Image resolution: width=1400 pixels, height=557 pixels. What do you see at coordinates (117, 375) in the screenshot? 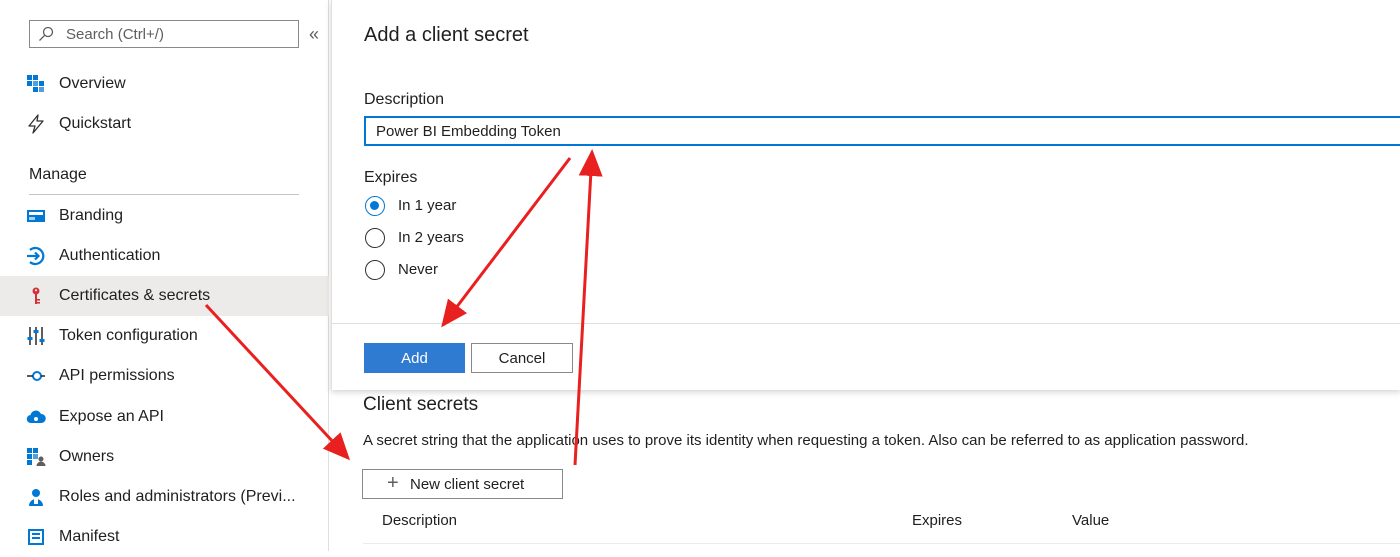
I see `sidebar-item-label: API permissions` at bounding box center [117, 375].